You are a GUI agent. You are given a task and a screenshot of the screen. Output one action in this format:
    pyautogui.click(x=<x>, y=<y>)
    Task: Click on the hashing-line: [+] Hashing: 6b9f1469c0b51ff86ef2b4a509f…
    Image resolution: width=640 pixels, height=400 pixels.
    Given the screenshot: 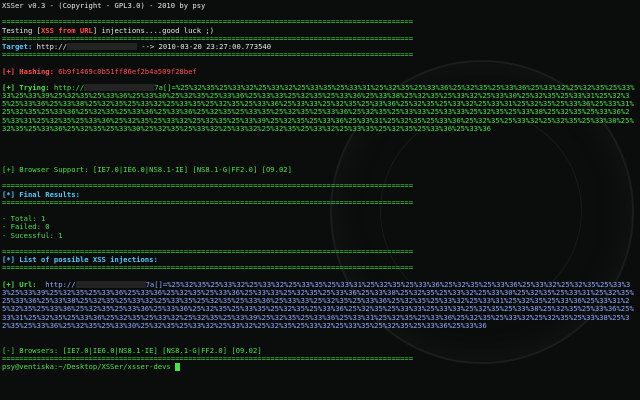 What is the action you would take?
    pyautogui.click(x=320, y=72)
    